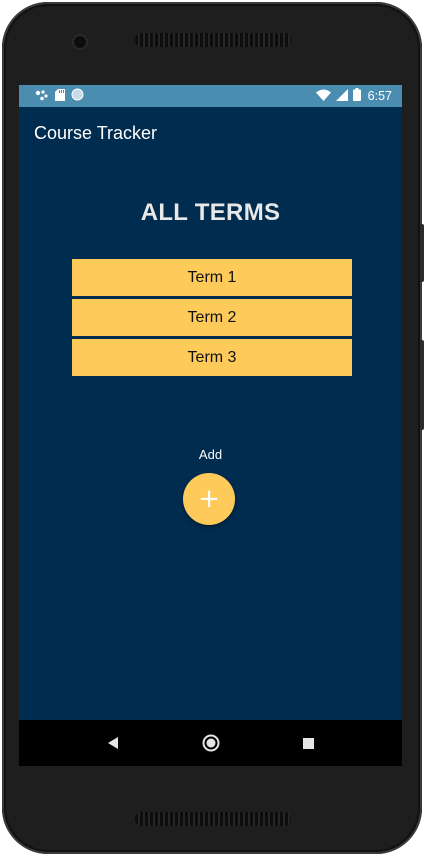 The height and width of the screenshot is (856, 426). What do you see at coordinates (80, 42) in the screenshot?
I see `front-camera` at bounding box center [80, 42].